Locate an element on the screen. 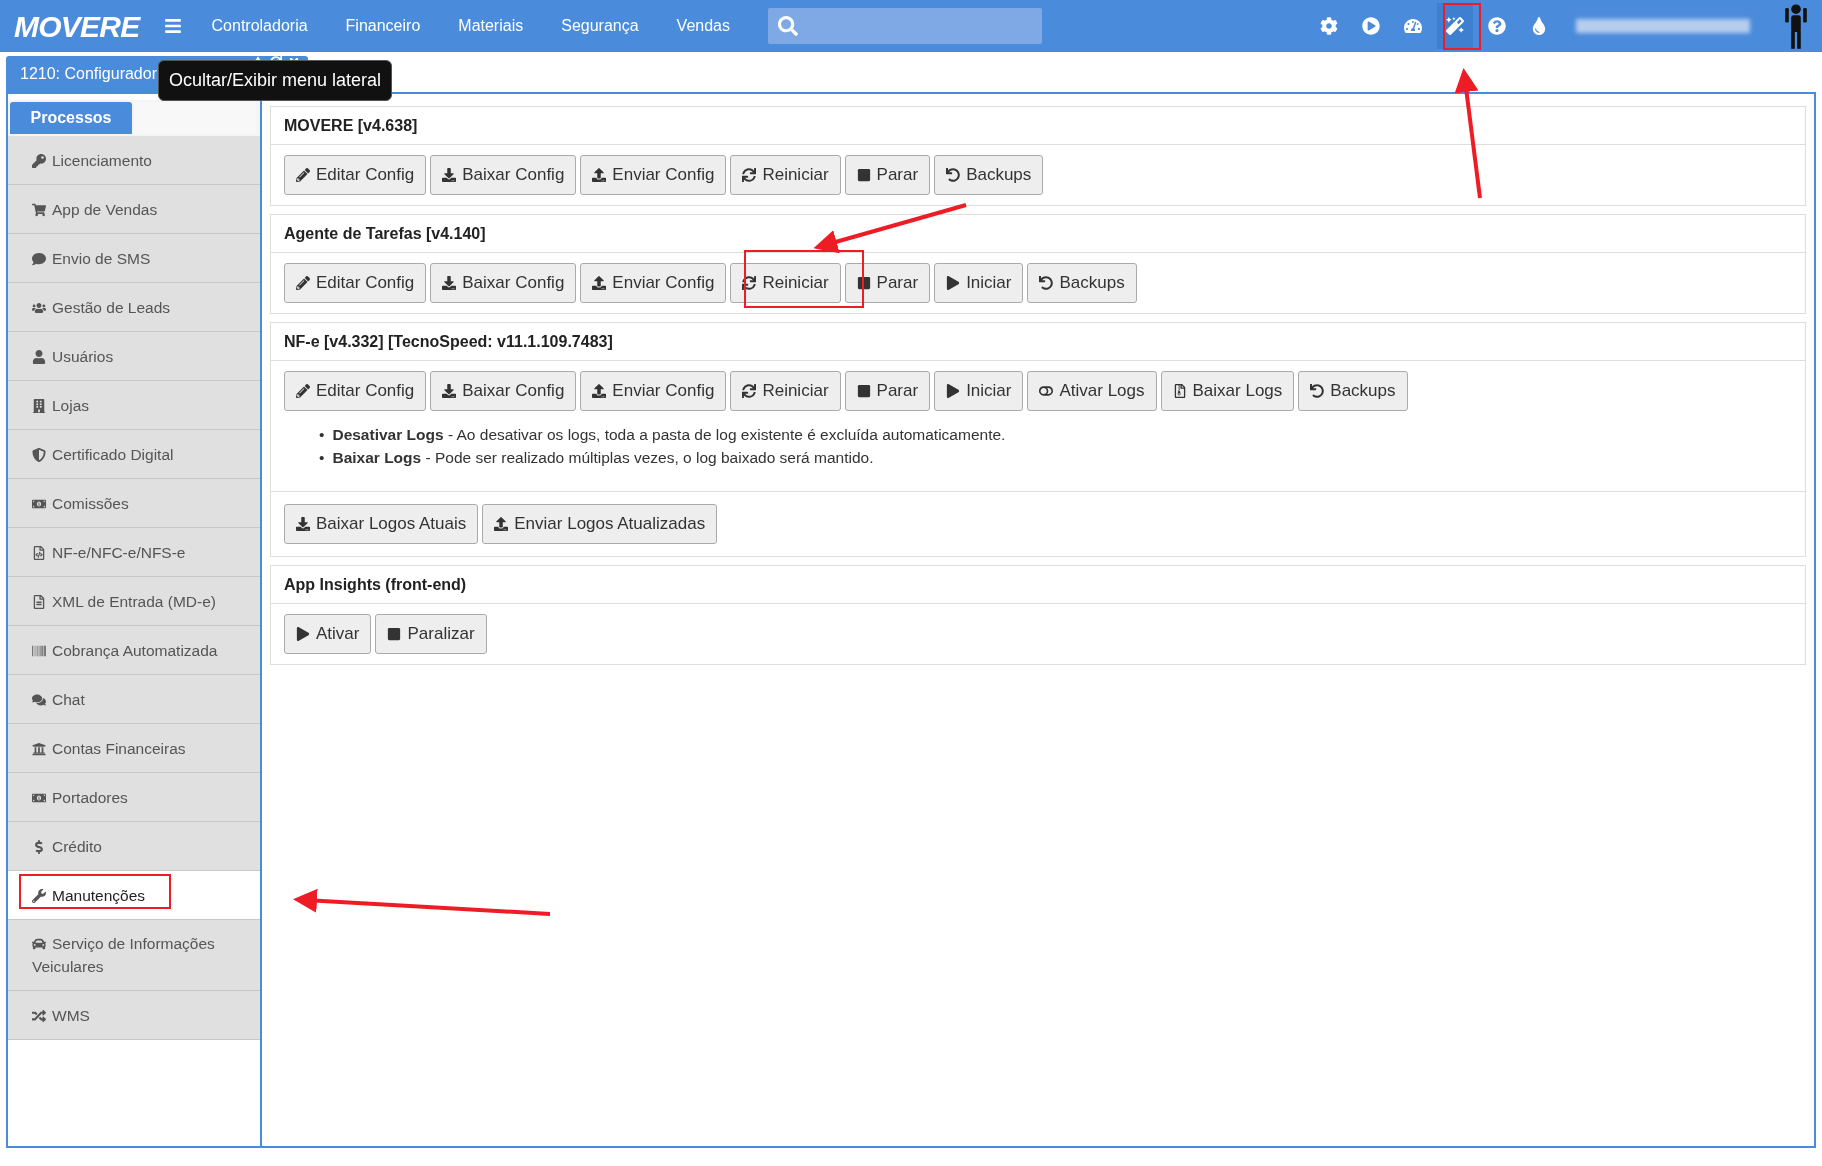  action-button: Enviar Logos Atualizadas is located at coordinates (600, 524).